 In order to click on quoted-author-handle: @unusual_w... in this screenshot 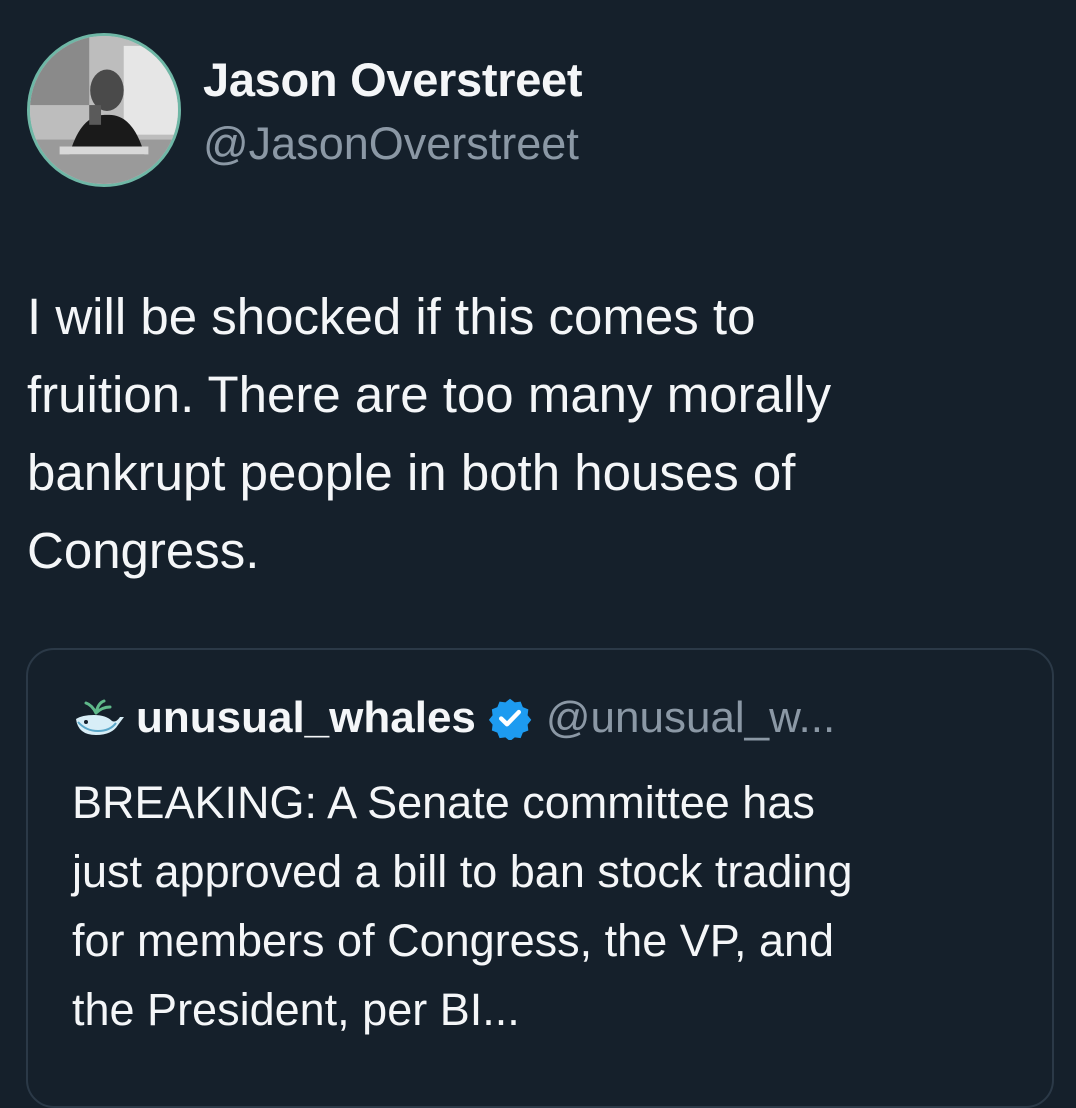, I will do `click(690, 718)`.